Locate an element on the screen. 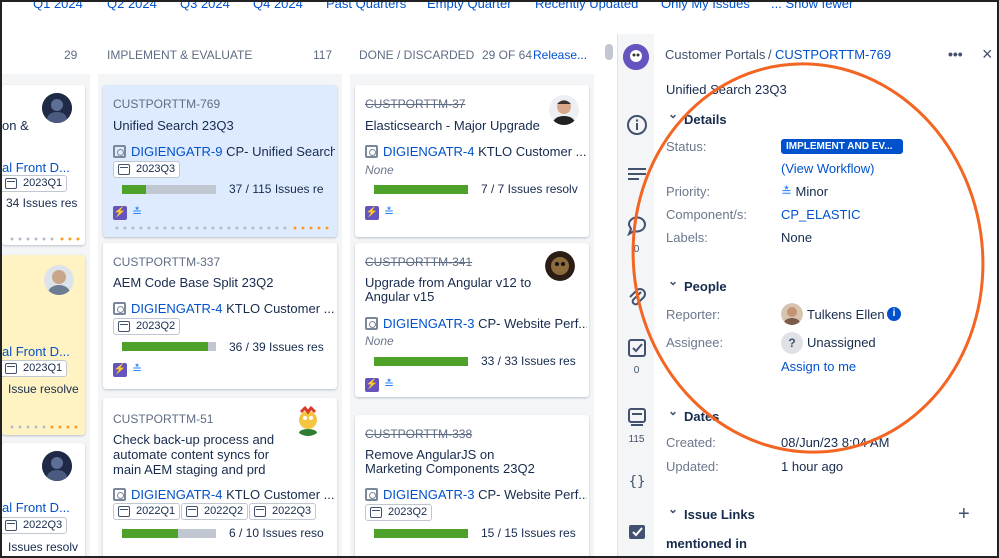 This screenshot has width=999, height=558. comments-icon is located at coordinates (637, 228).